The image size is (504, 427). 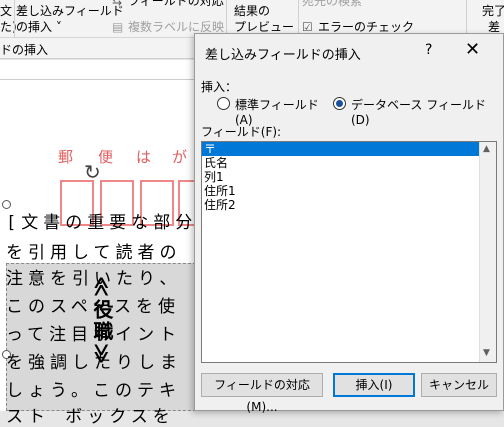 I want to click on finish-label-2: 差, so click(x=494, y=27).